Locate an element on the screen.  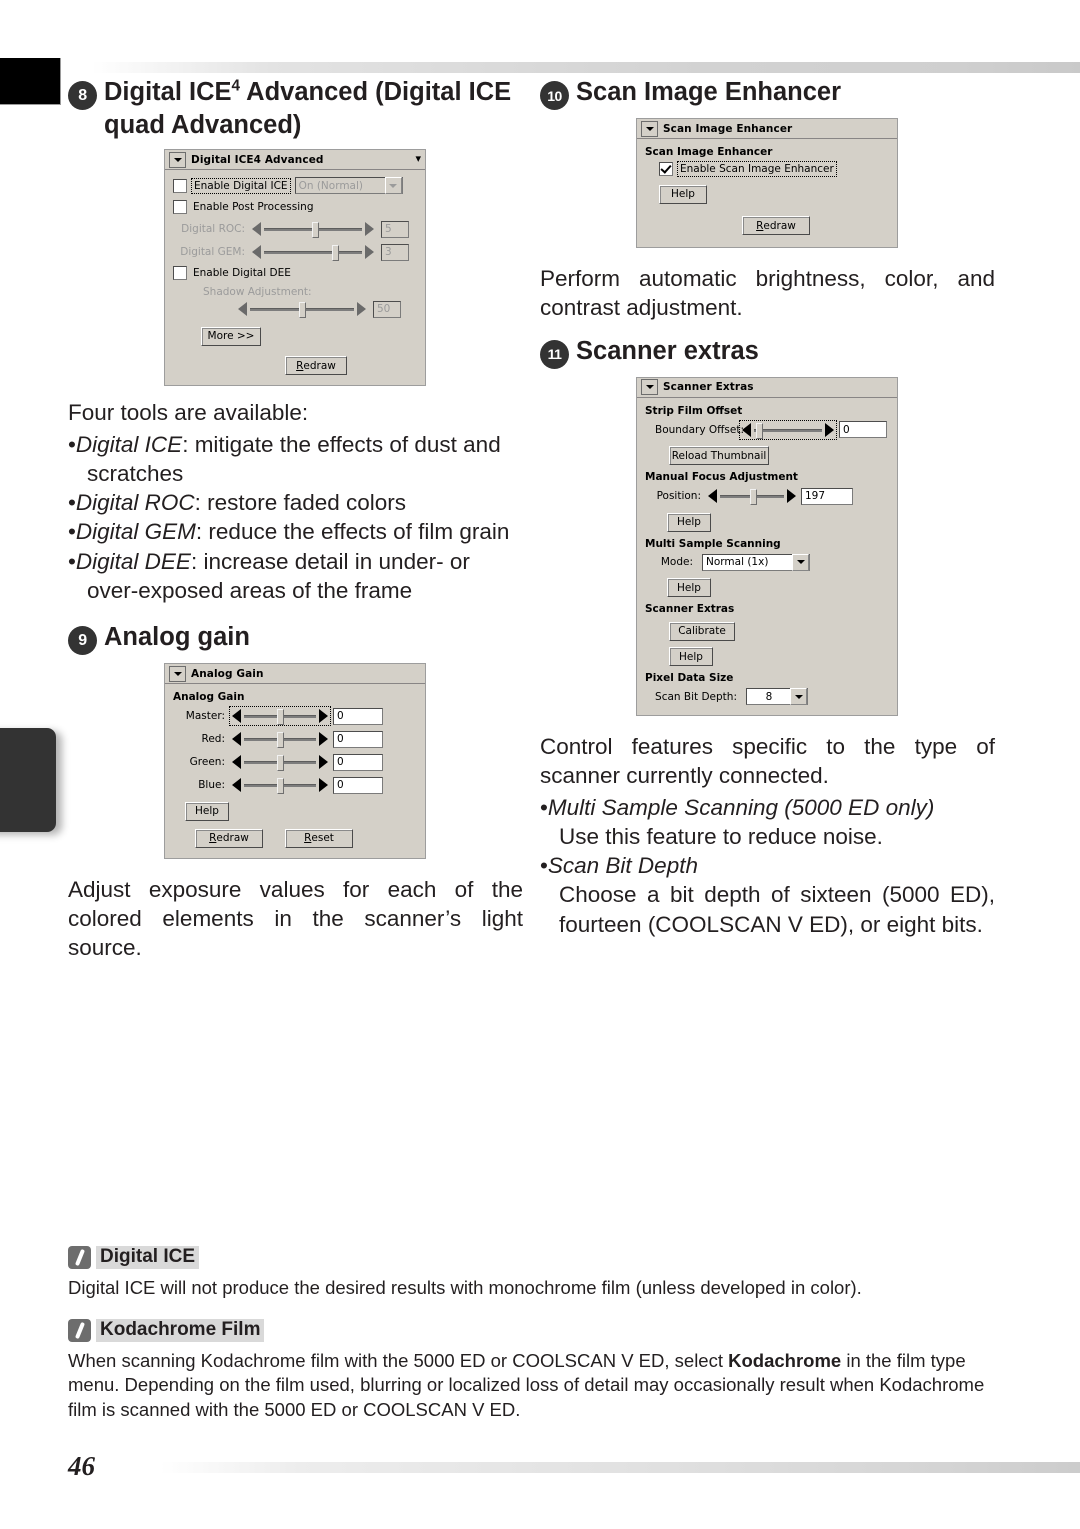
shadow-adjustment-value: 50 is located at coordinates (387, 309).